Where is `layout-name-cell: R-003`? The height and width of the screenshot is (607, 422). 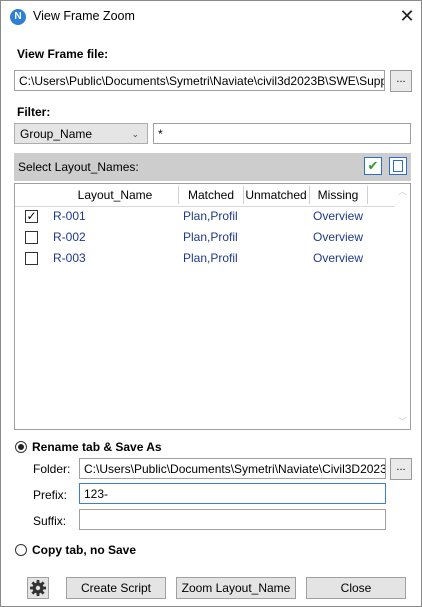
layout-name-cell: R-003 is located at coordinates (69, 258).